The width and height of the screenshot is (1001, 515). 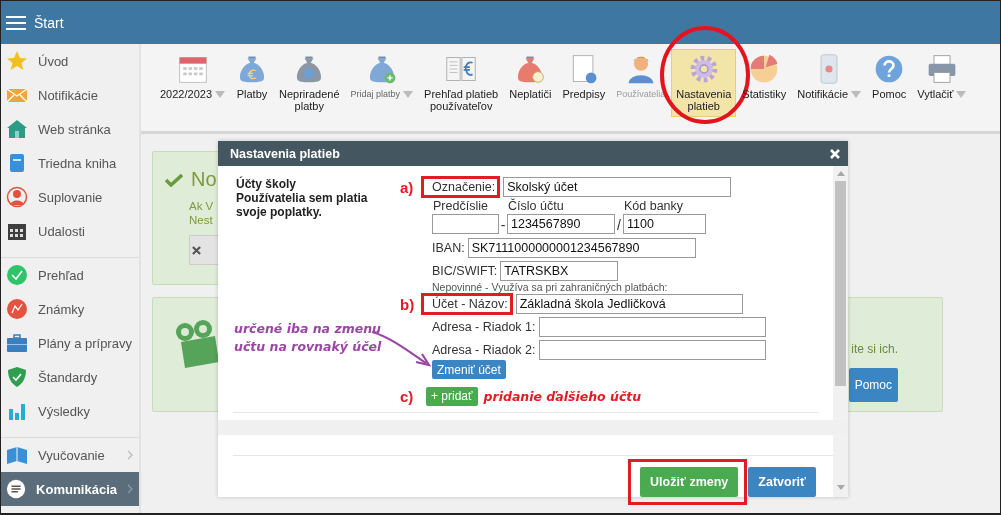 I want to click on dialog-title: Nastavenia platieb, so click(x=285, y=153).